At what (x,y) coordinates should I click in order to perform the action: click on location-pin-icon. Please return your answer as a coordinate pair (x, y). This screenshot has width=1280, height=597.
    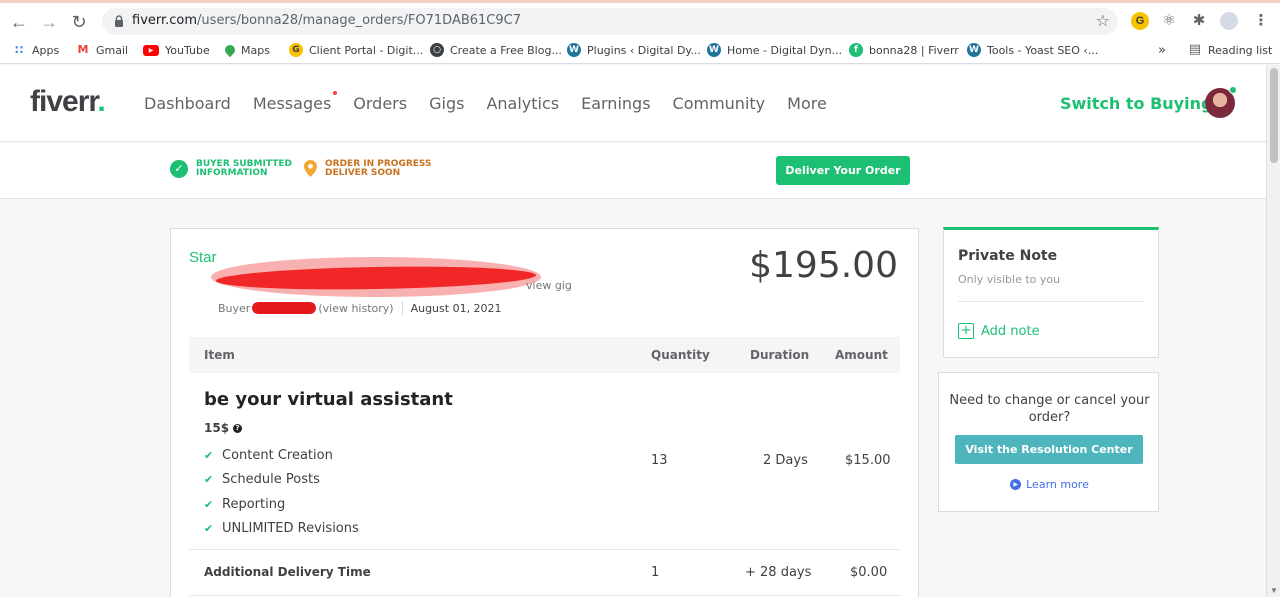
    Looking at the image, I should click on (310, 169).